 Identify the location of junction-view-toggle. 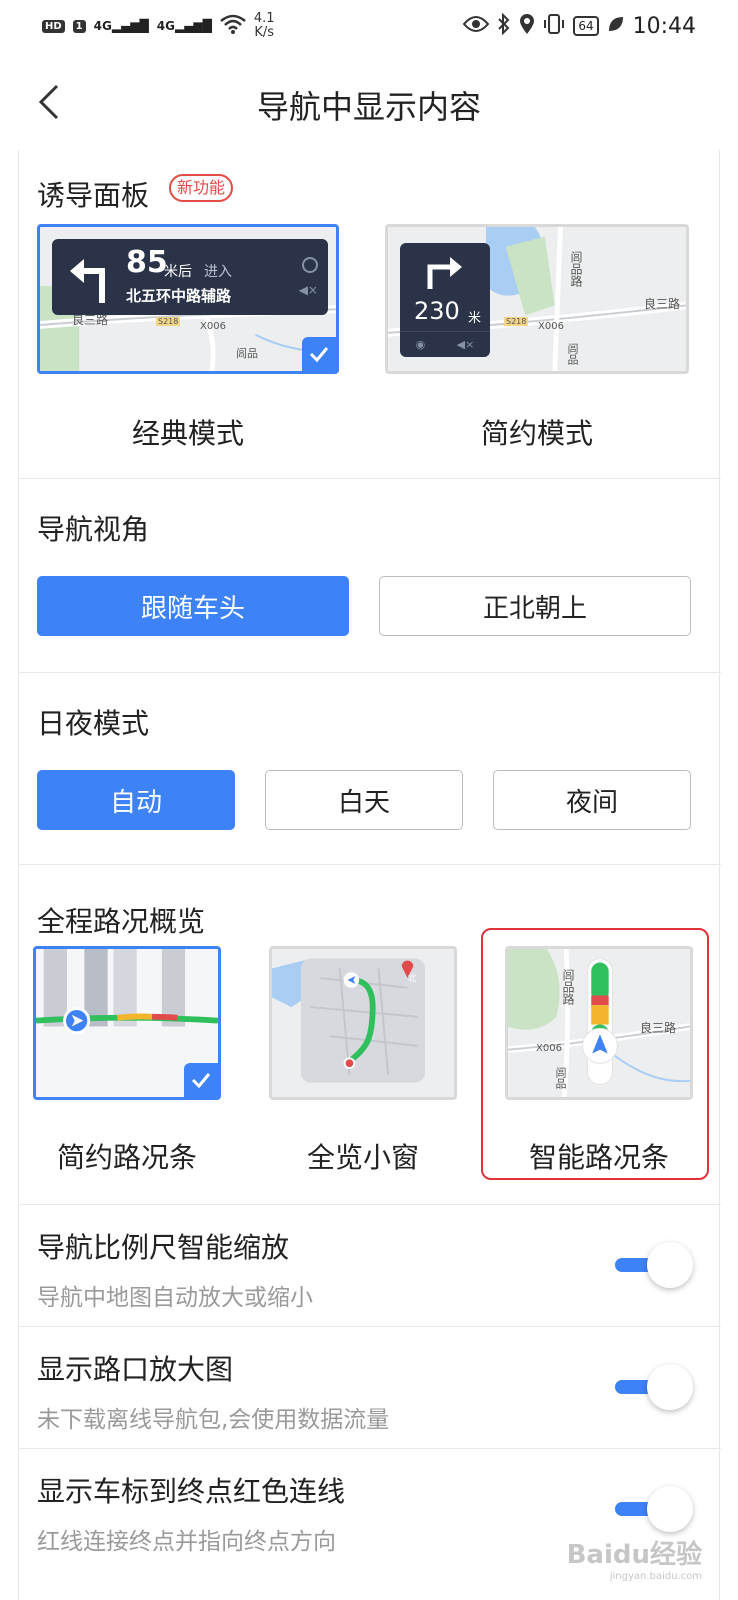
(653, 1387).